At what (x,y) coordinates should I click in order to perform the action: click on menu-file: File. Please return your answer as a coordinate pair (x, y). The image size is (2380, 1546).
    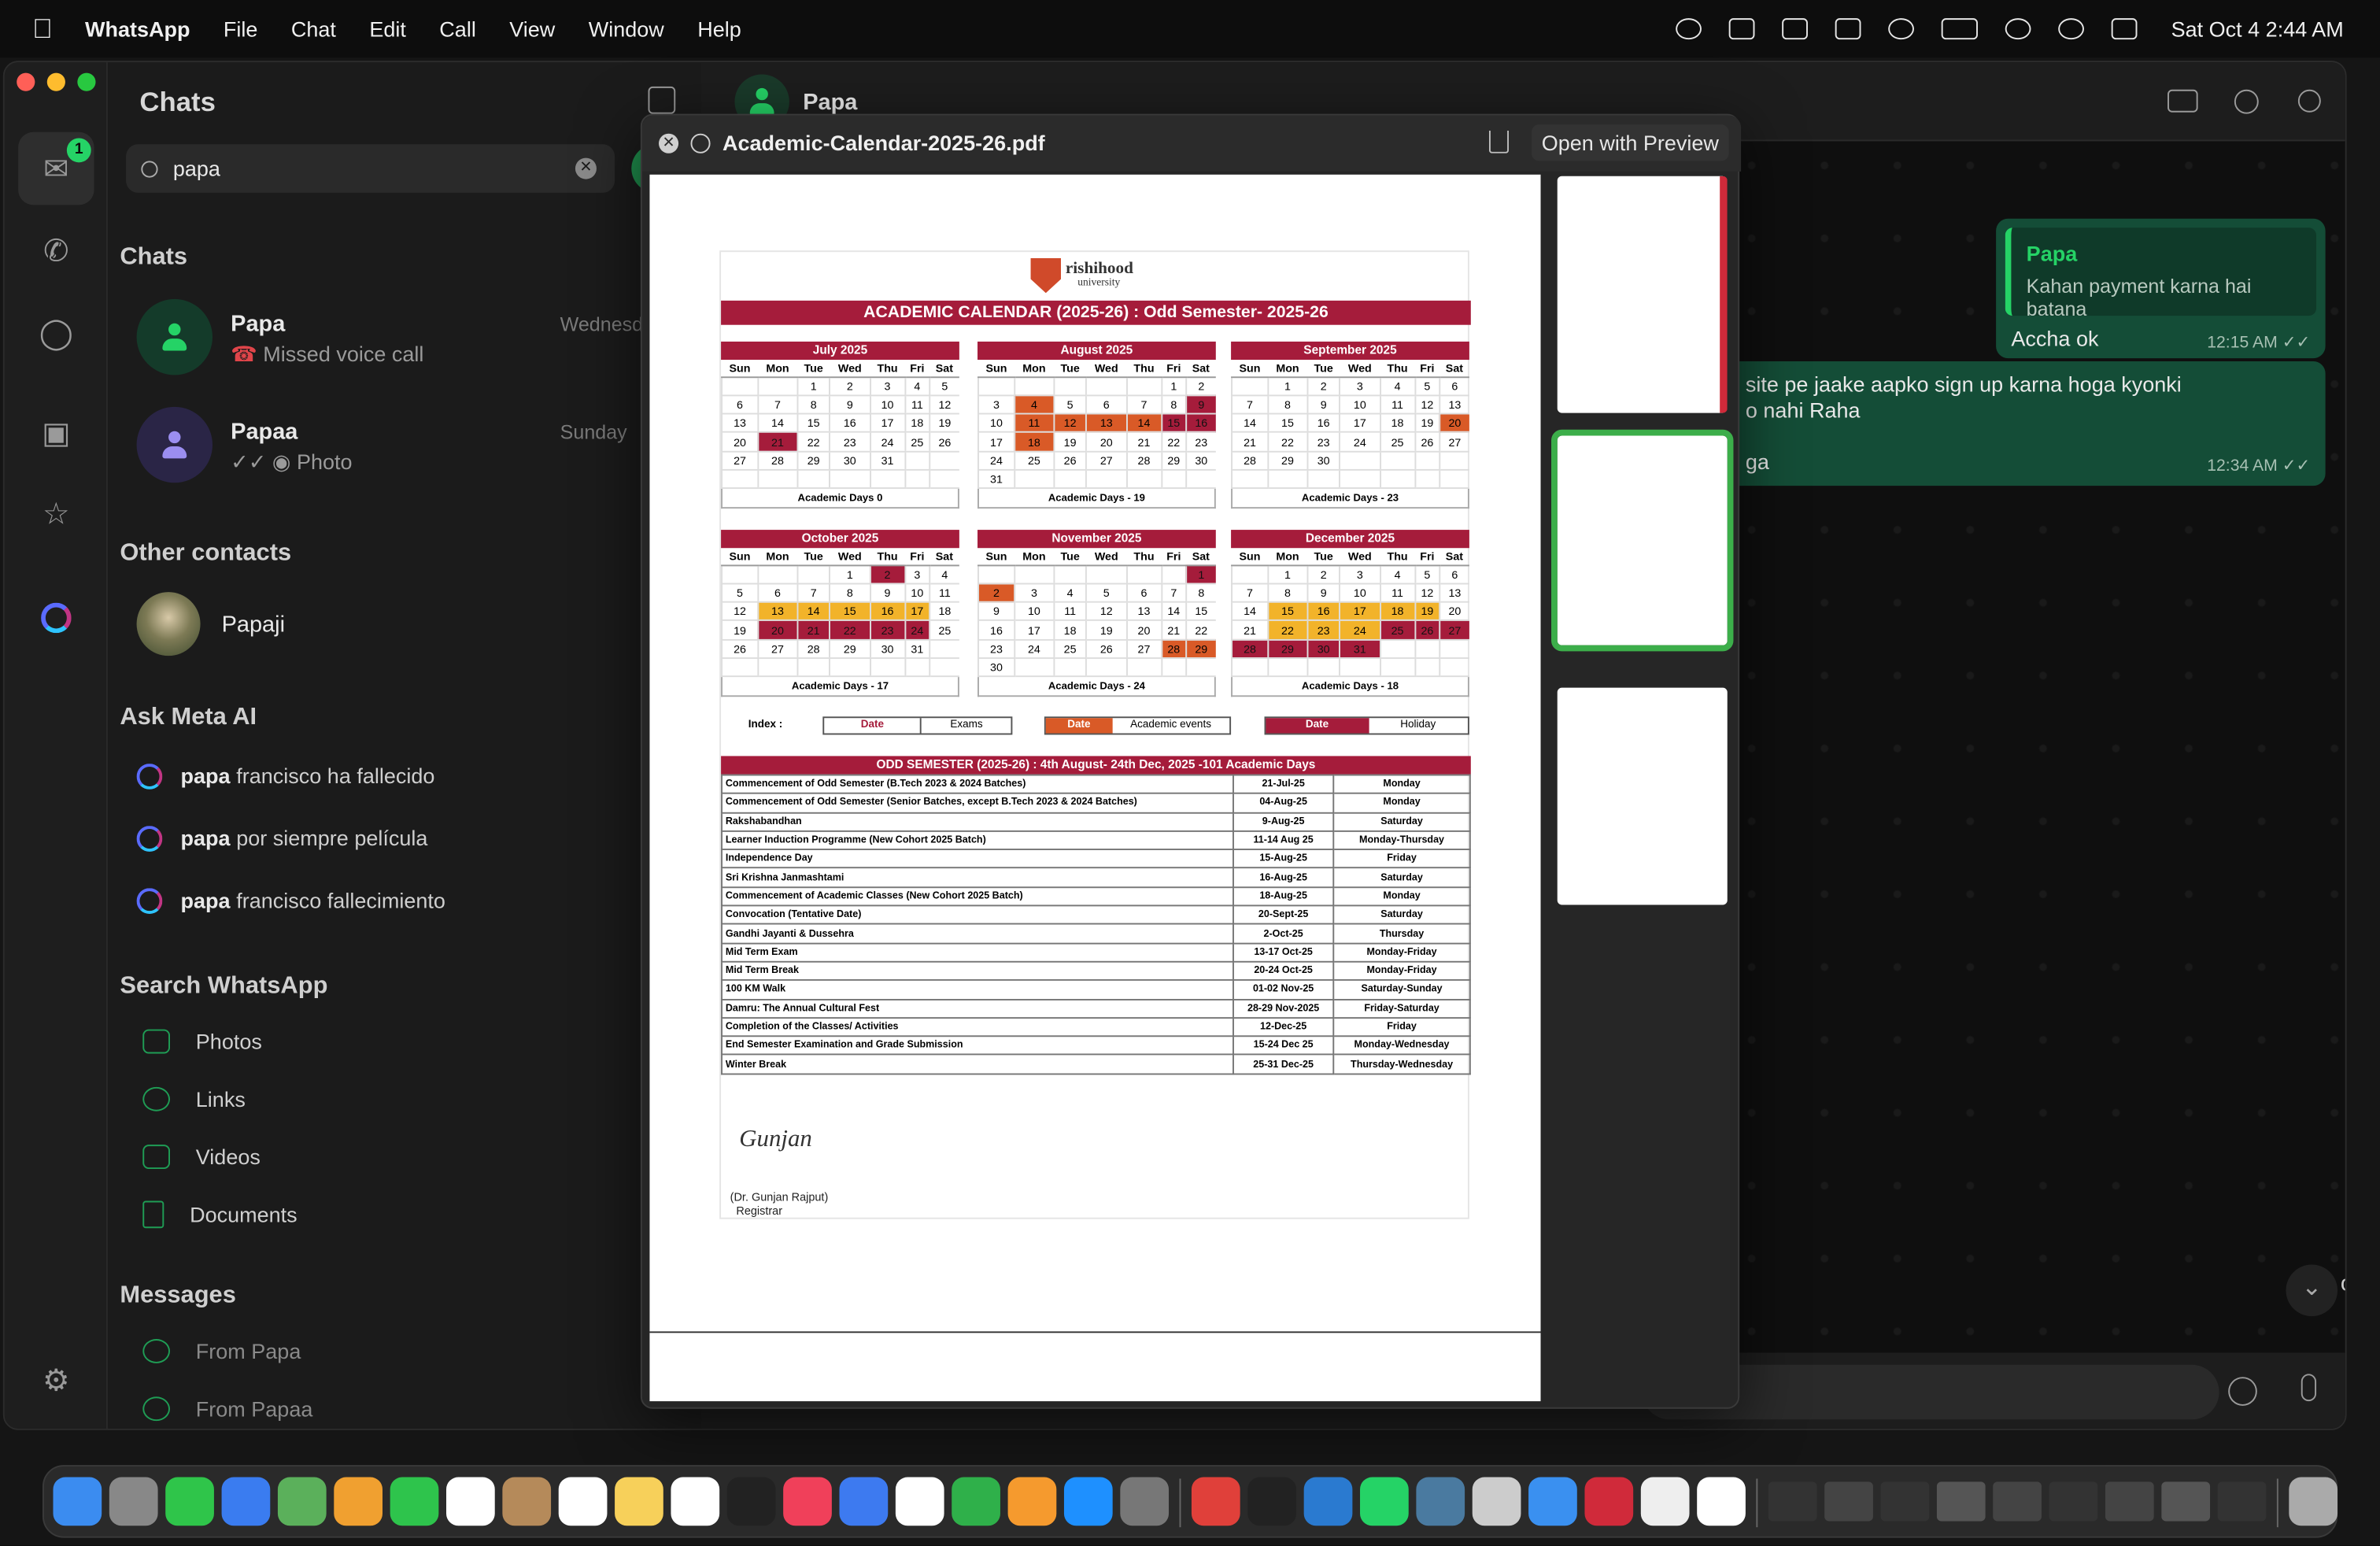
    Looking at the image, I should click on (241, 29).